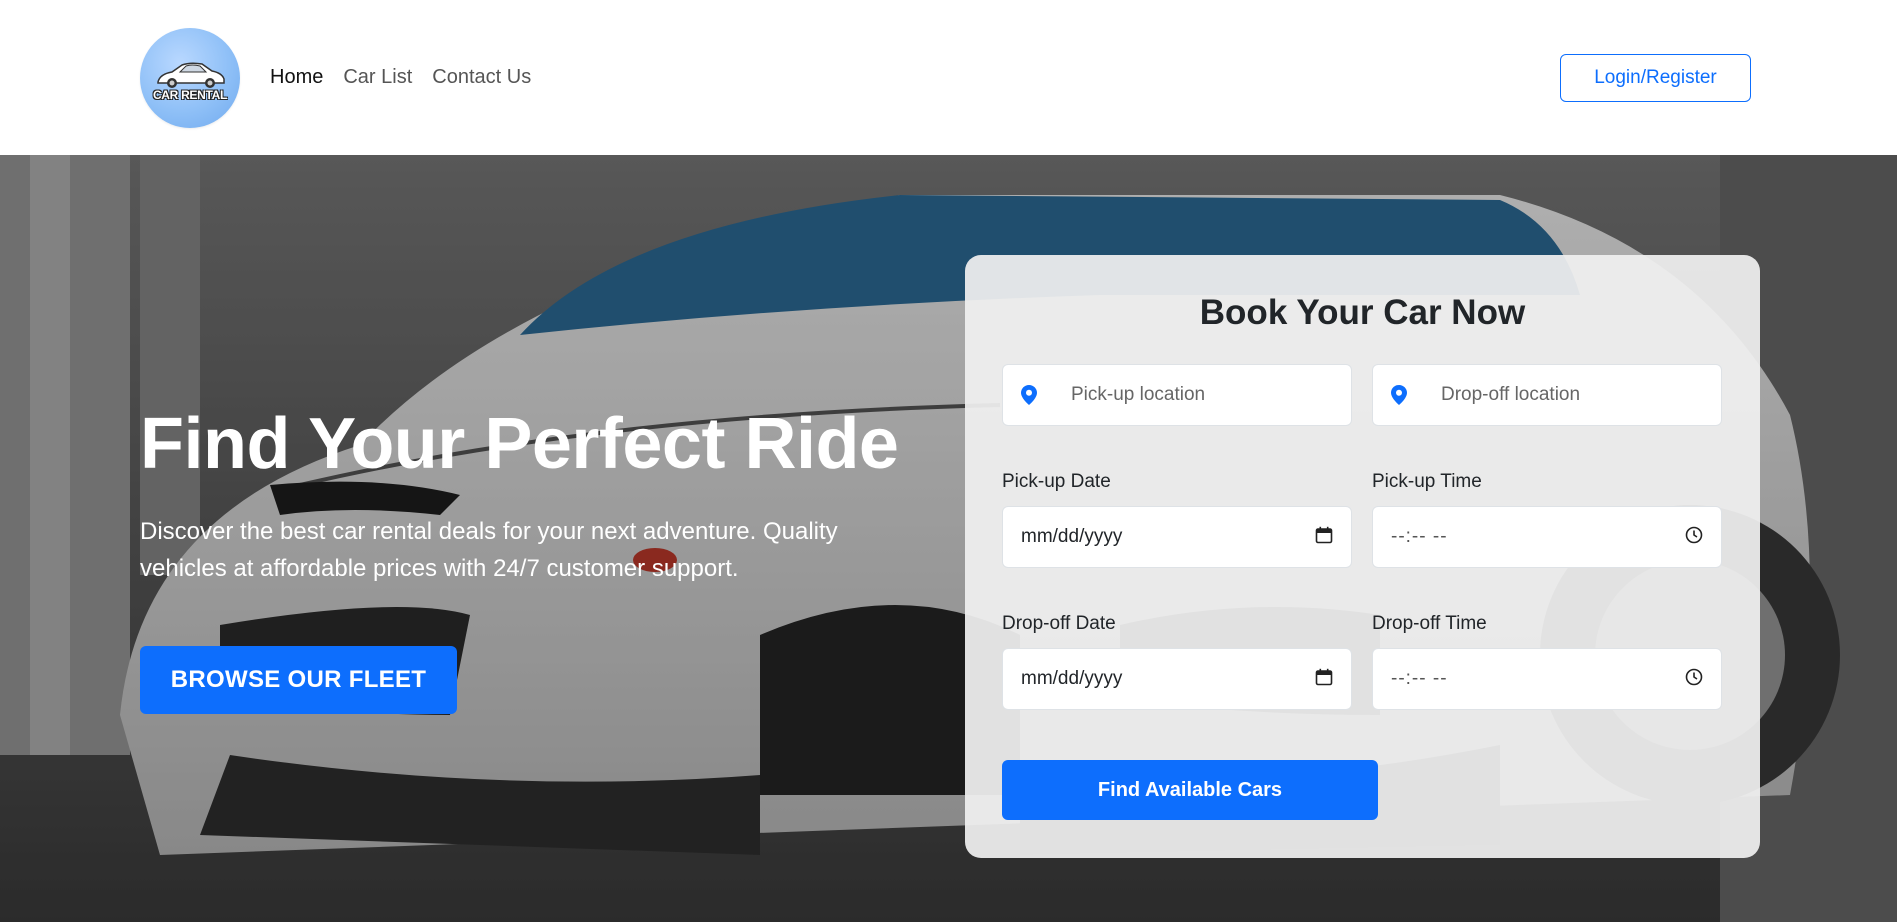 The image size is (1897, 922). I want to click on main-nav: Home Car List Contact Us, so click(400, 77).